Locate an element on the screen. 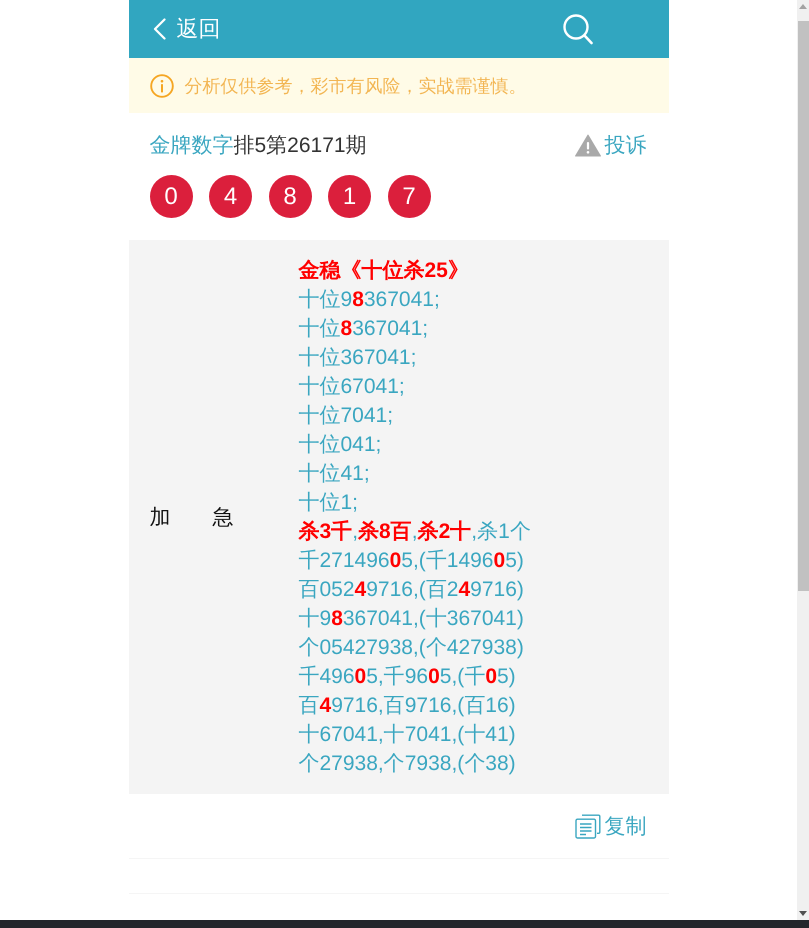  analysis-line: 百05249716,(百249716) is located at coordinates (411, 590).